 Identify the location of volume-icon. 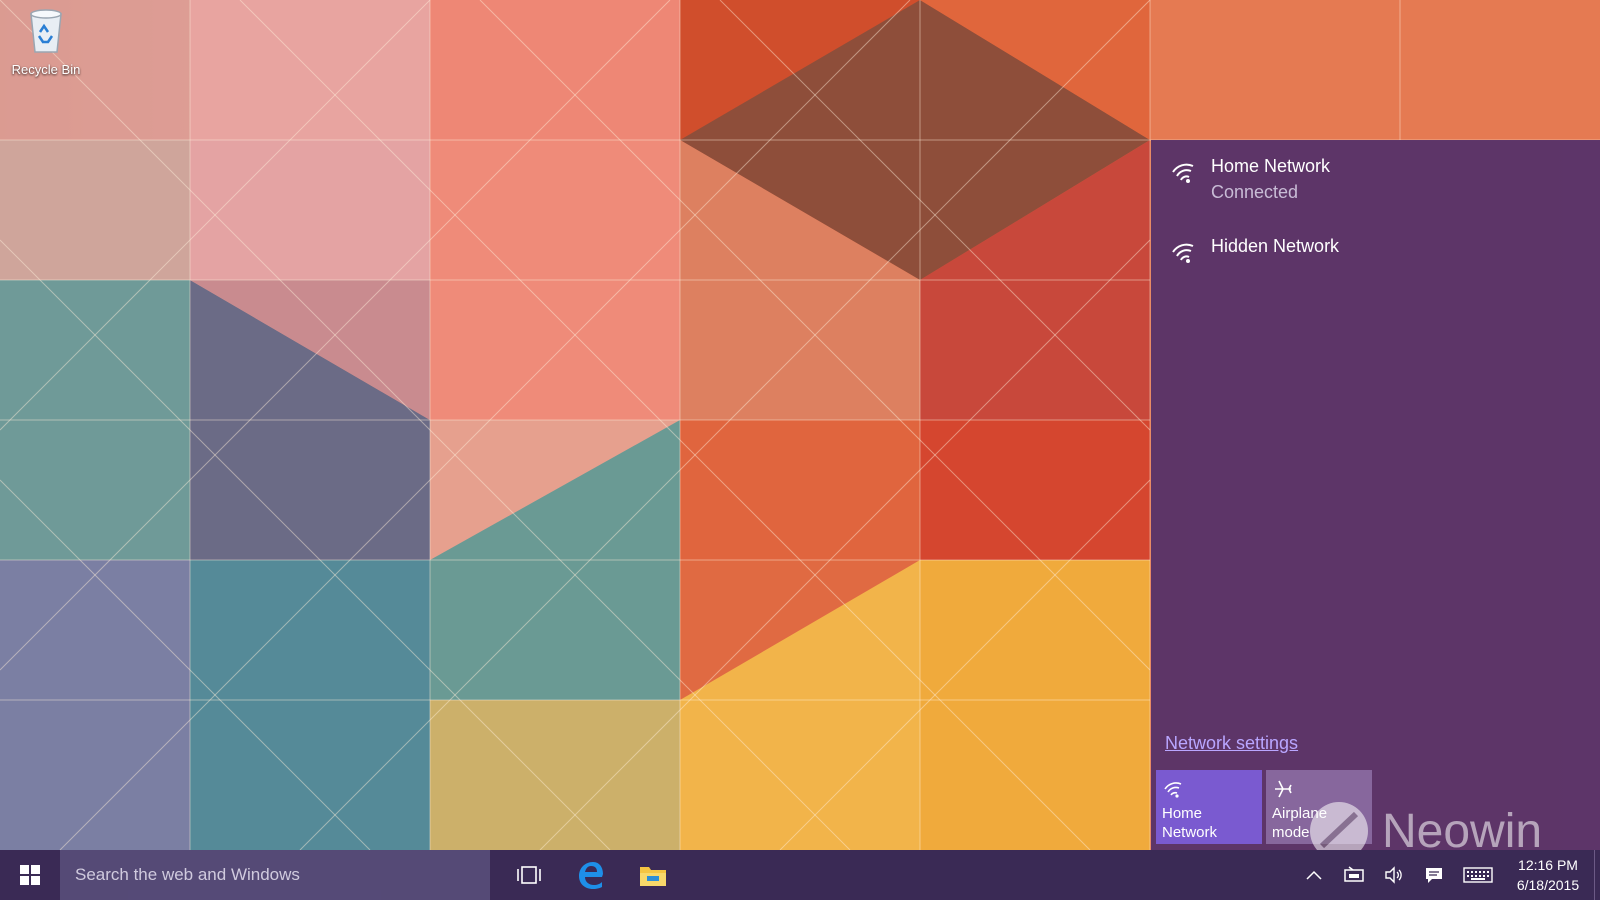
(1393, 875).